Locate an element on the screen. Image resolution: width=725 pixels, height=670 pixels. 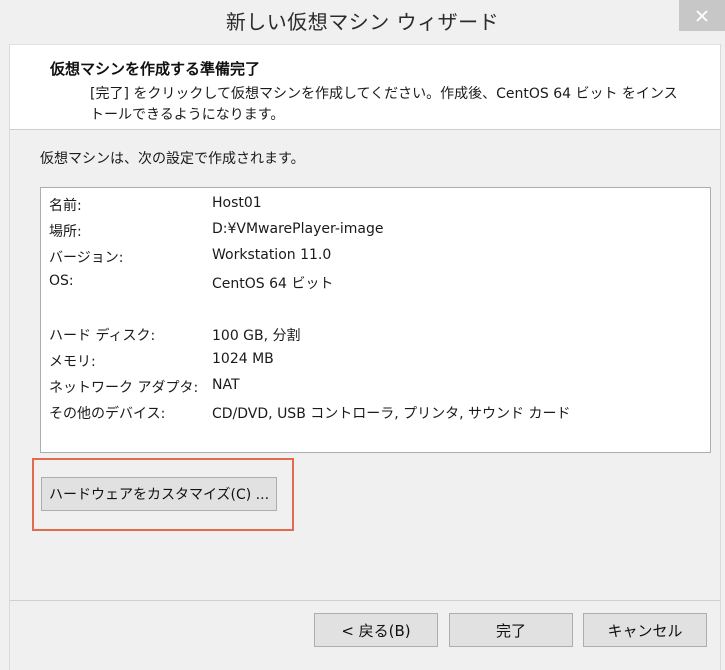
summary-label: 名前: is located at coordinates (65, 206).